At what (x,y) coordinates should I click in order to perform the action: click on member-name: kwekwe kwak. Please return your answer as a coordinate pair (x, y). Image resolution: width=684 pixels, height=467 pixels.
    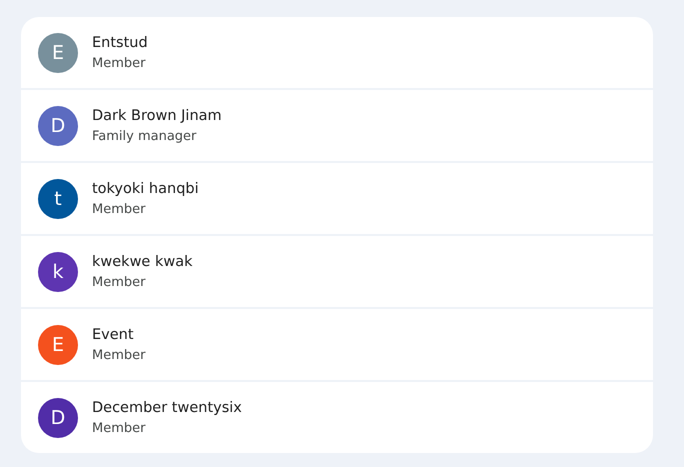
    Looking at the image, I should click on (142, 262).